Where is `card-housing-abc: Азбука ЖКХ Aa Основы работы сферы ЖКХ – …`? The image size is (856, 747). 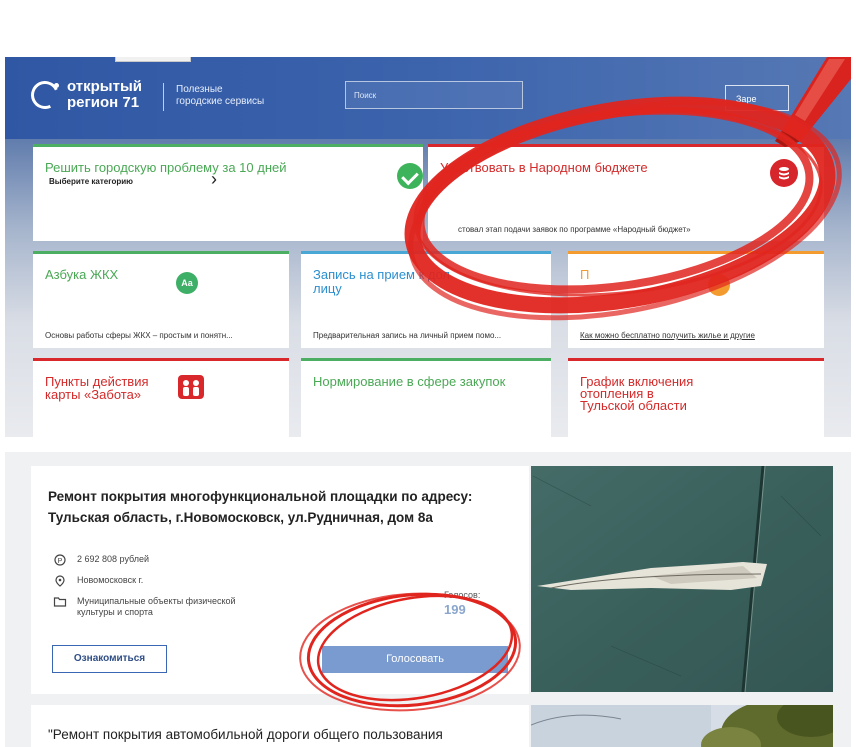 card-housing-abc: Азбука ЖКХ Aa Основы работы сферы ЖКХ – … is located at coordinates (161, 299).